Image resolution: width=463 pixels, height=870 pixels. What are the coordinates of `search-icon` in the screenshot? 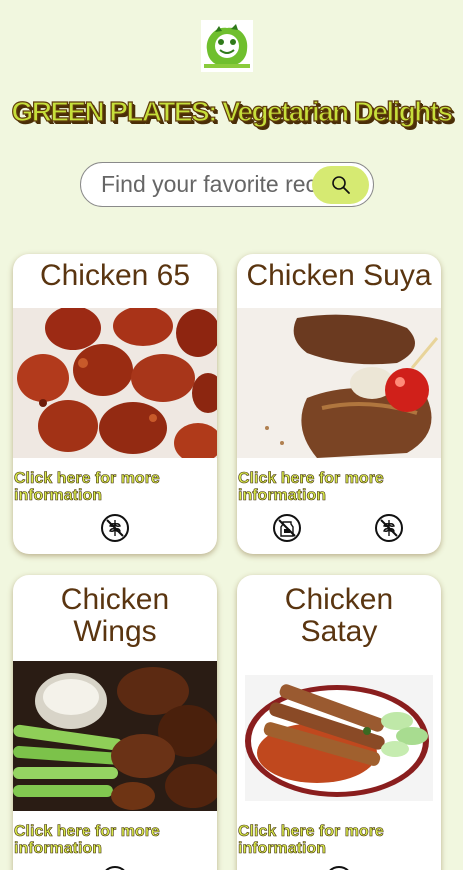 It's located at (340, 185).